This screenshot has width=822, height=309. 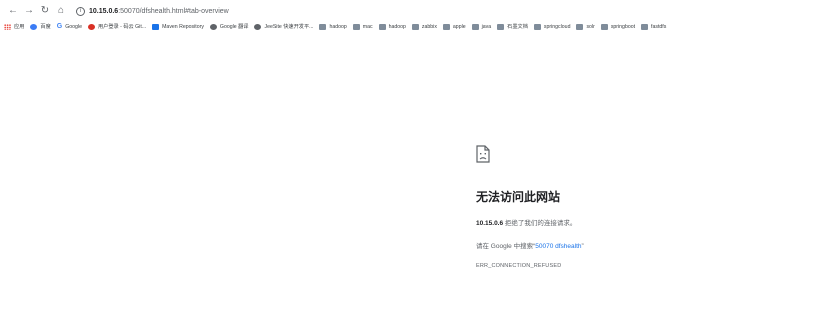 What do you see at coordinates (29, 10) in the screenshot?
I see `forward-arrow-icon: →` at bounding box center [29, 10].